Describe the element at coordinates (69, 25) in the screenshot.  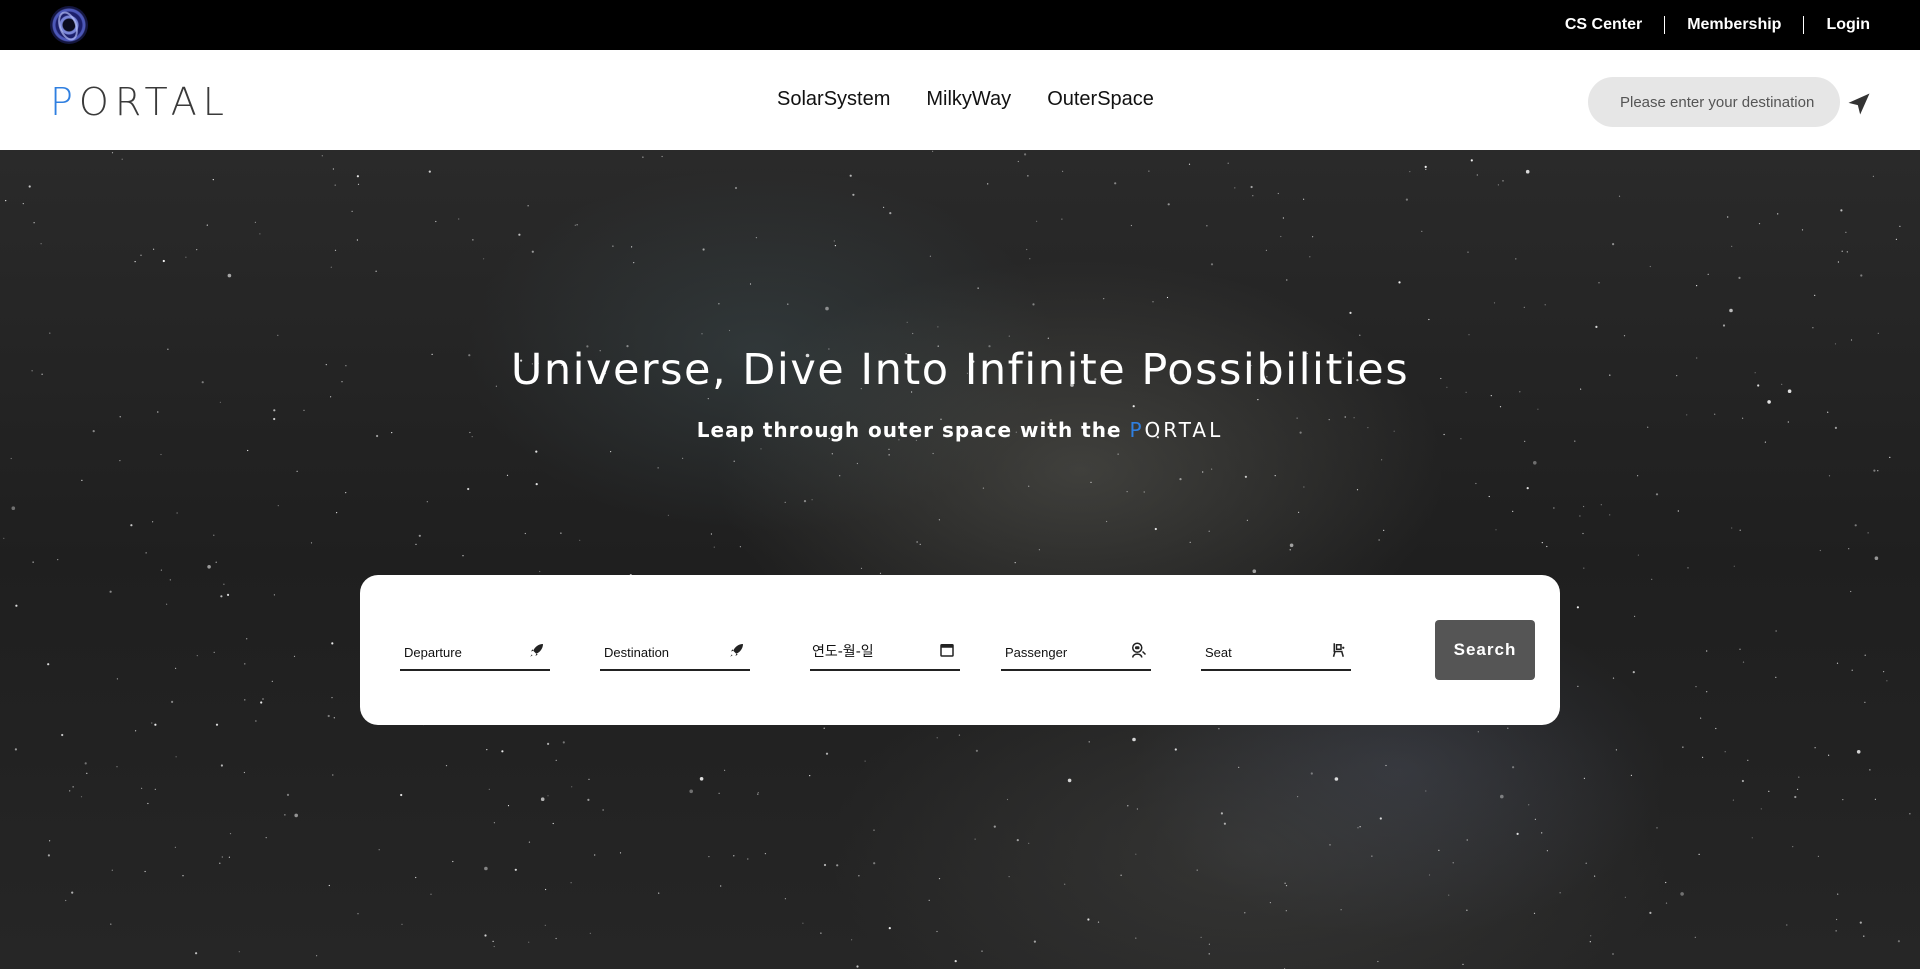
I see `portal-ring-logo-icon` at that location.